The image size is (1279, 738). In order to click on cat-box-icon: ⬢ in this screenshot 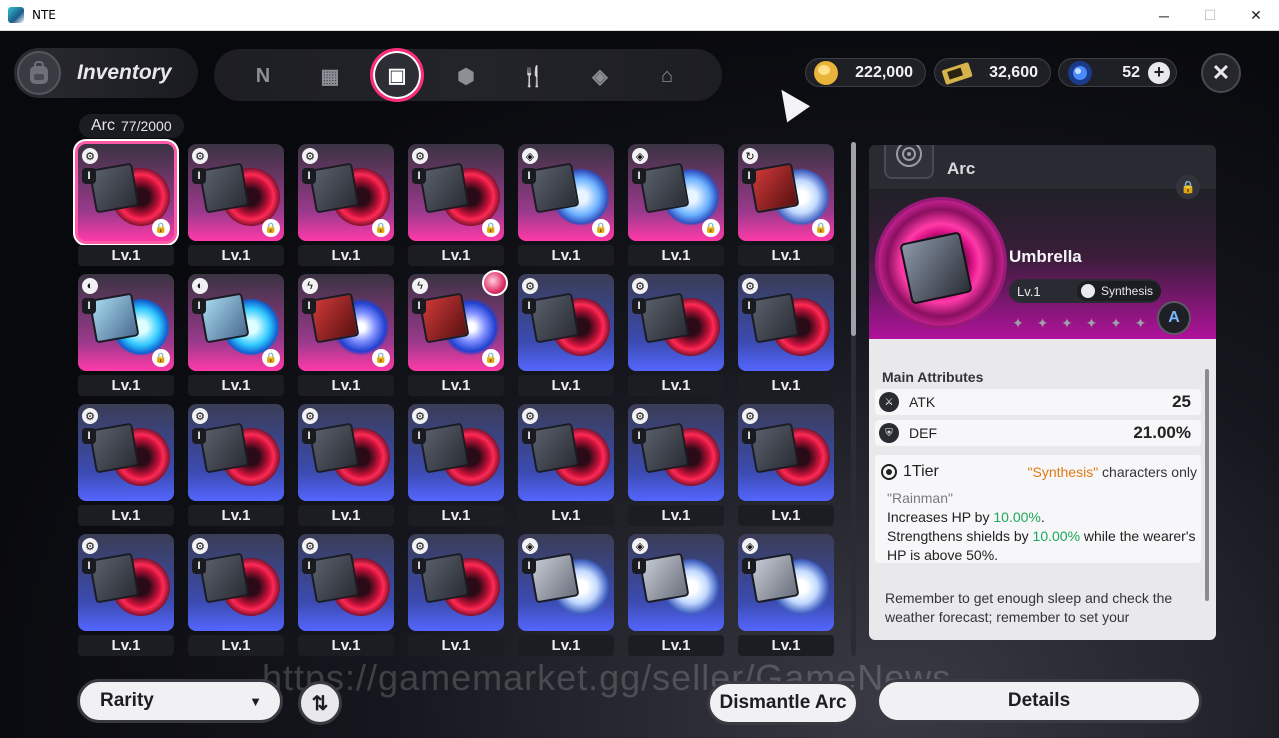, I will do `click(466, 76)`.